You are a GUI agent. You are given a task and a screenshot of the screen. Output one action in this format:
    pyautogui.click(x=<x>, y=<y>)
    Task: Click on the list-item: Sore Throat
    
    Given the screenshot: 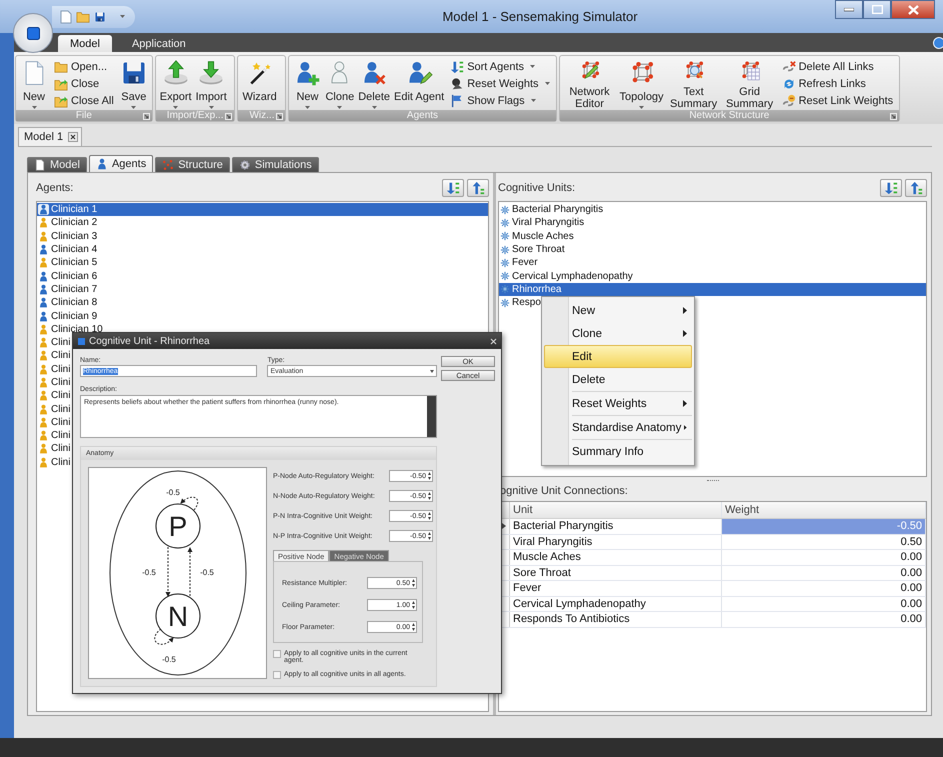 What is the action you would take?
    pyautogui.click(x=533, y=249)
    